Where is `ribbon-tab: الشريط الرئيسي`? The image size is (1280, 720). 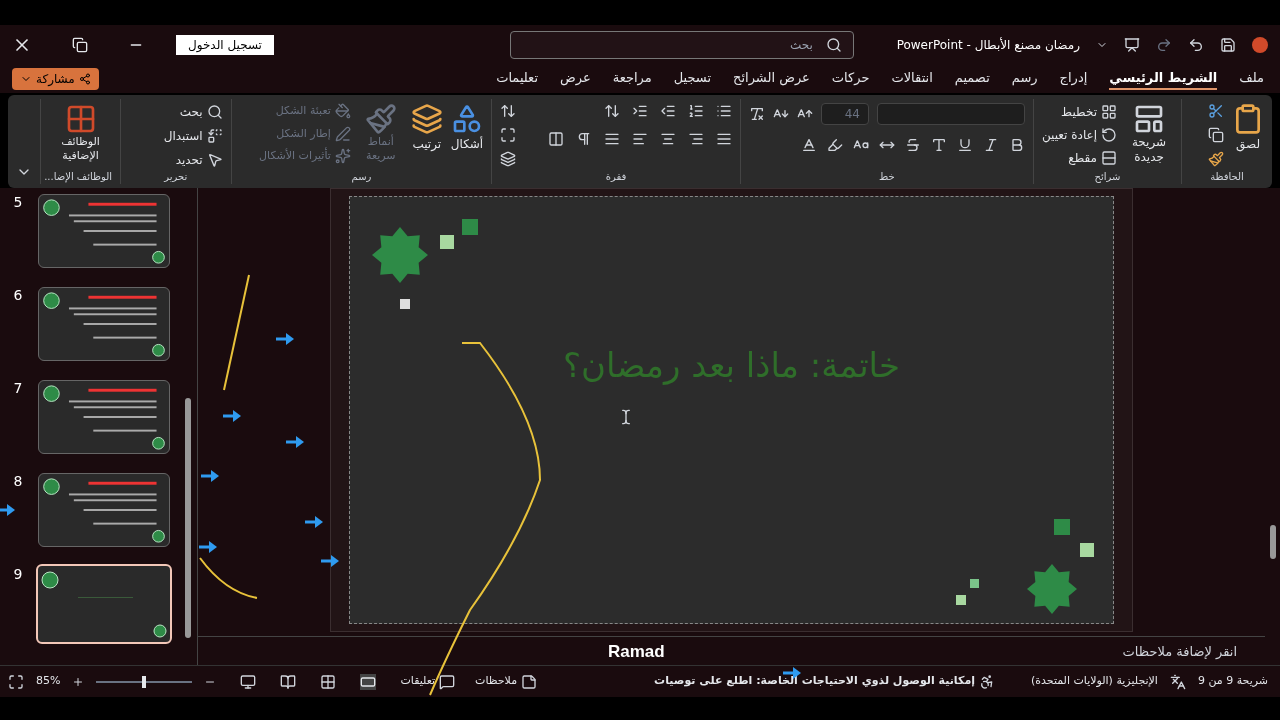
ribbon-tab: الشريط الرئيسي is located at coordinates (1163, 79).